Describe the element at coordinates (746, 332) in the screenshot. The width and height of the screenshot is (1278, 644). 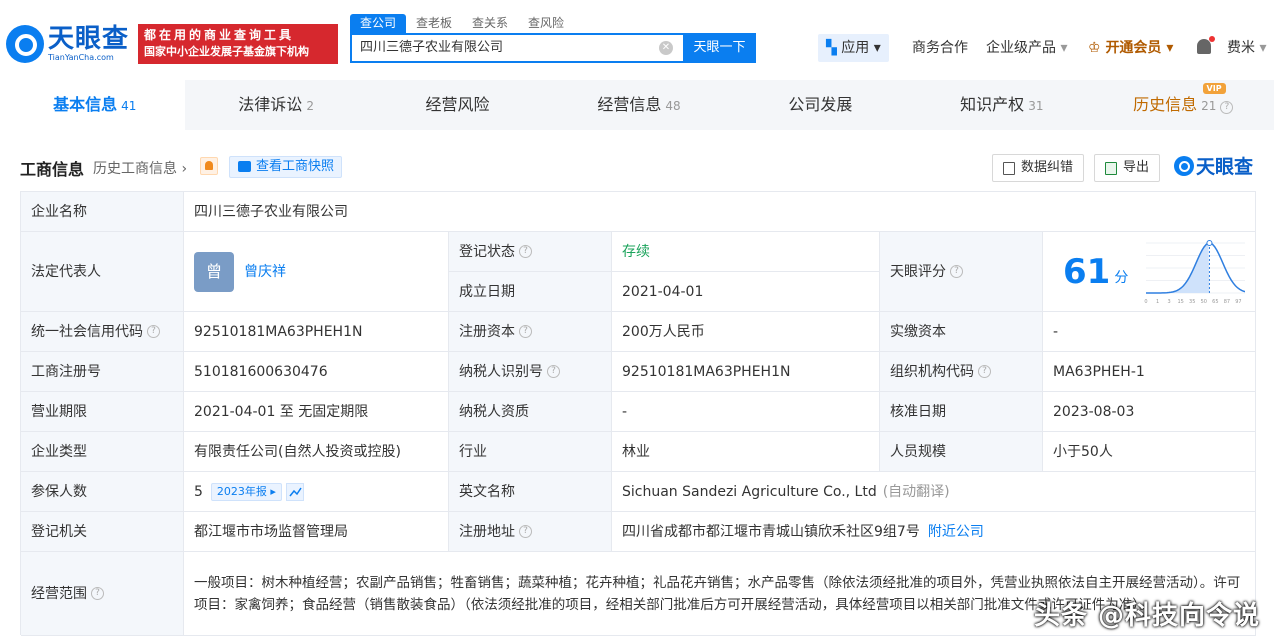
I see `capital-value: 200万人民币` at that location.